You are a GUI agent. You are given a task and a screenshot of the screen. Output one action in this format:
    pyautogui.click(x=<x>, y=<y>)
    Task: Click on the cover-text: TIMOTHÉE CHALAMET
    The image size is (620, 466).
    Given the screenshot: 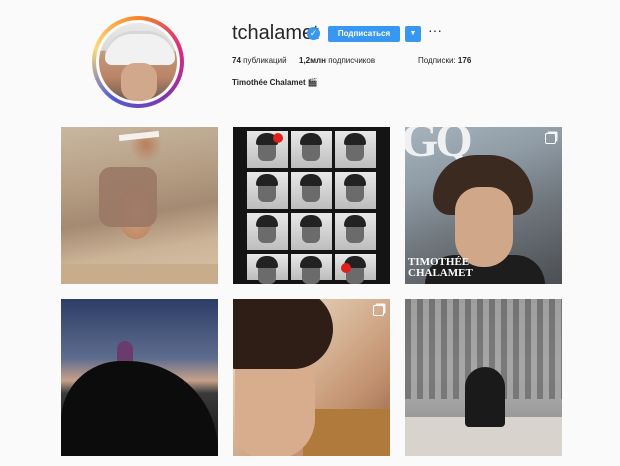 What is the action you would take?
    pyautogui.click(x=440, y=267)
    